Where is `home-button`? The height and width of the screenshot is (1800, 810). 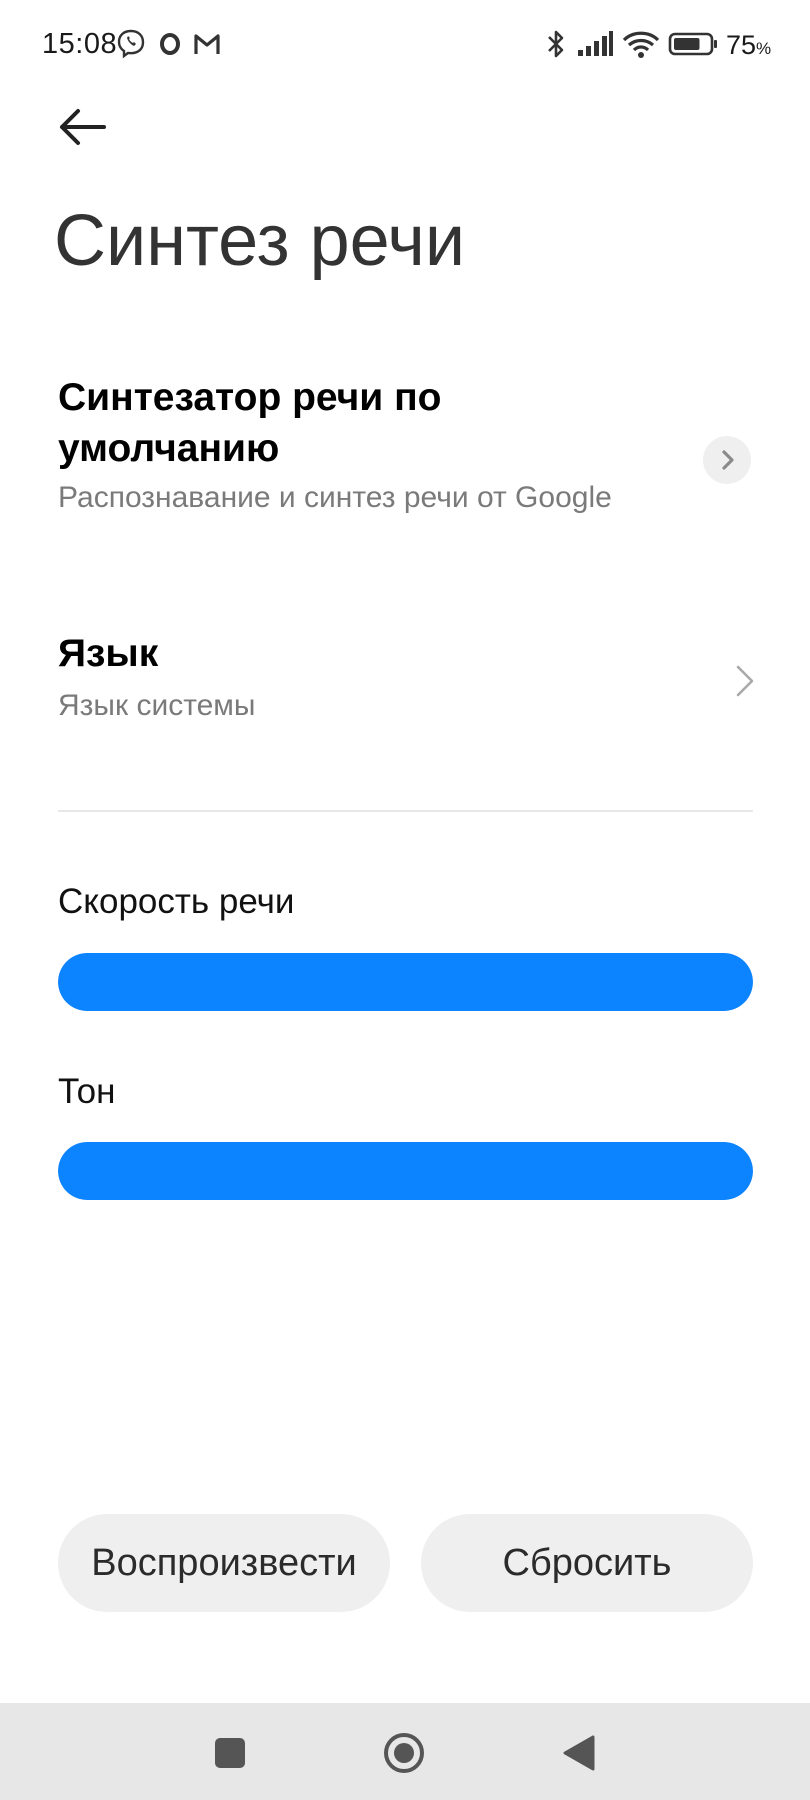 home-button is located at coordinates (404, 1753).